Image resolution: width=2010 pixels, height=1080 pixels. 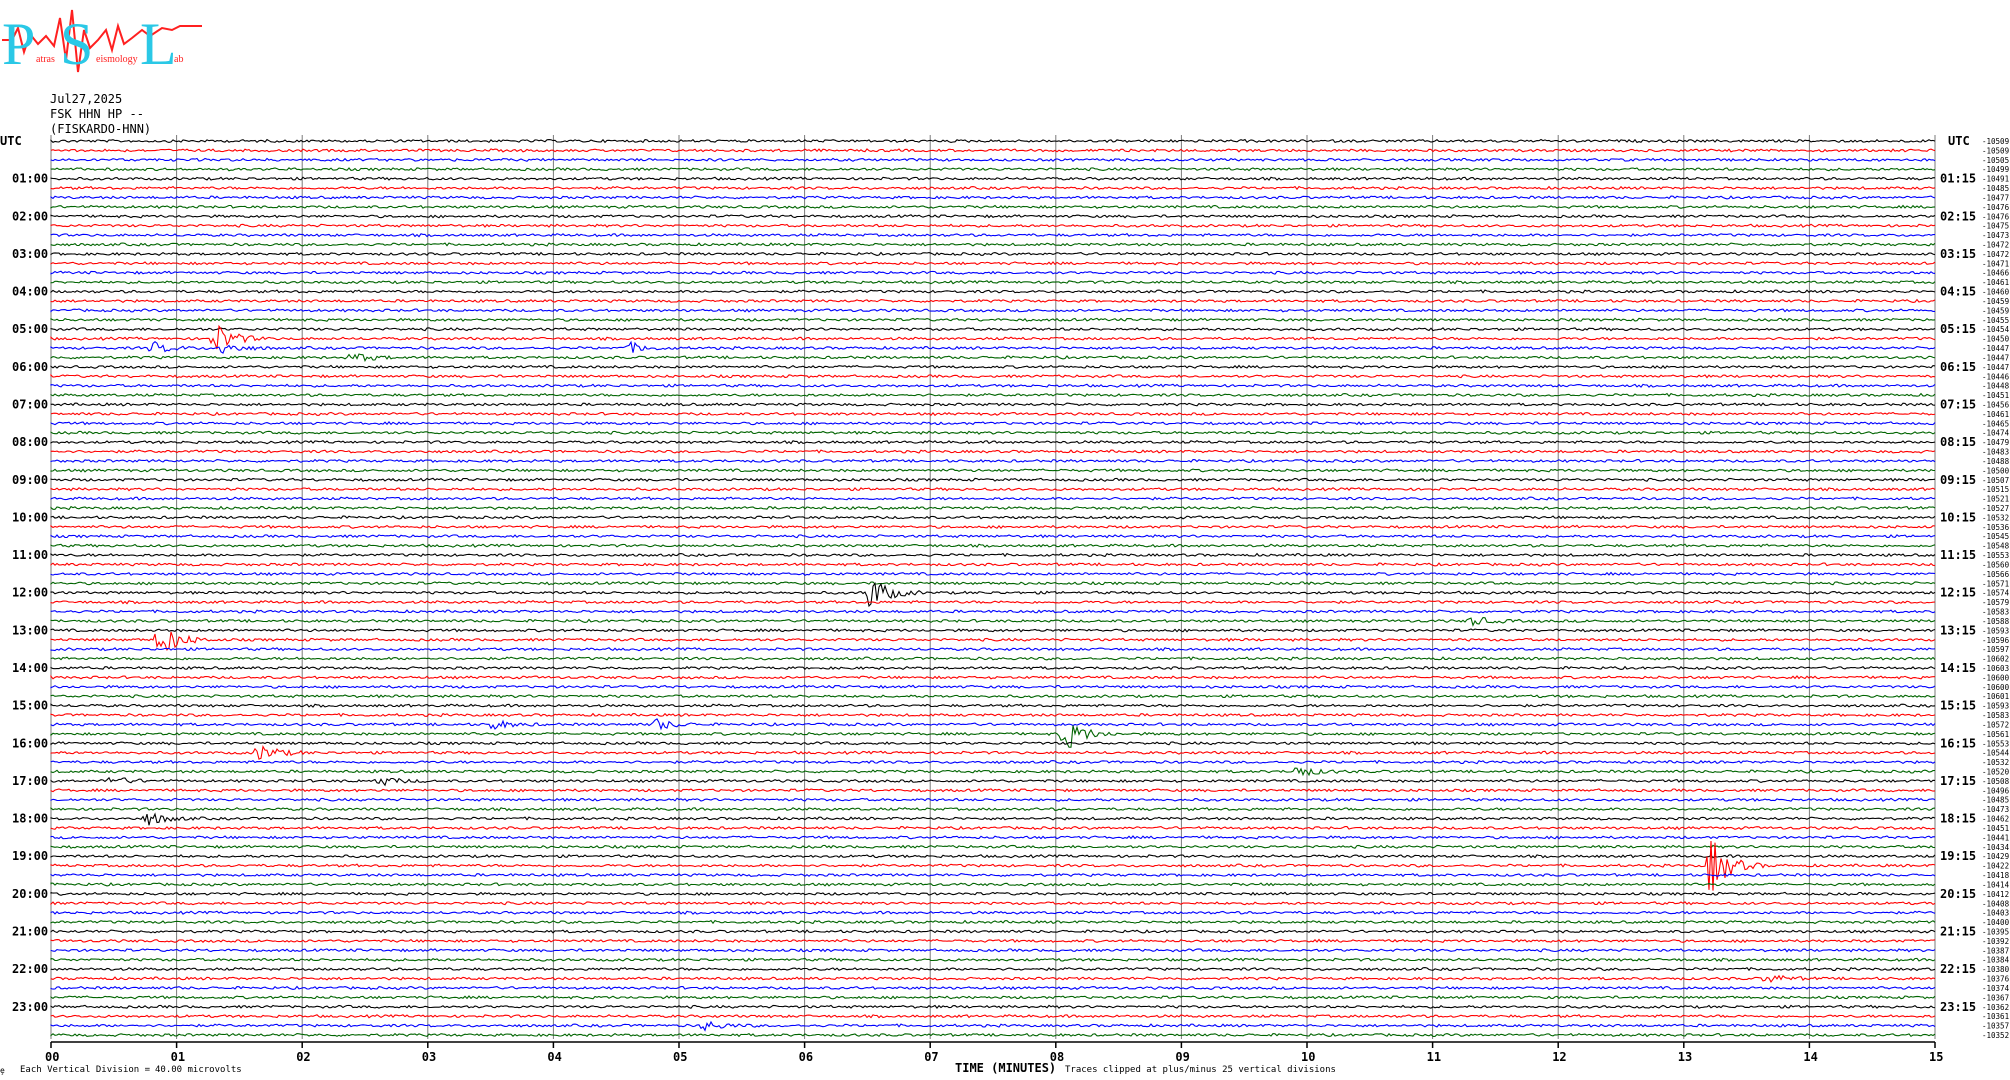 What do you see at coordinates (1995, 809) in the screenshot?
I see `trace-offset-value: -10473` at bounding box center [1995, 809].